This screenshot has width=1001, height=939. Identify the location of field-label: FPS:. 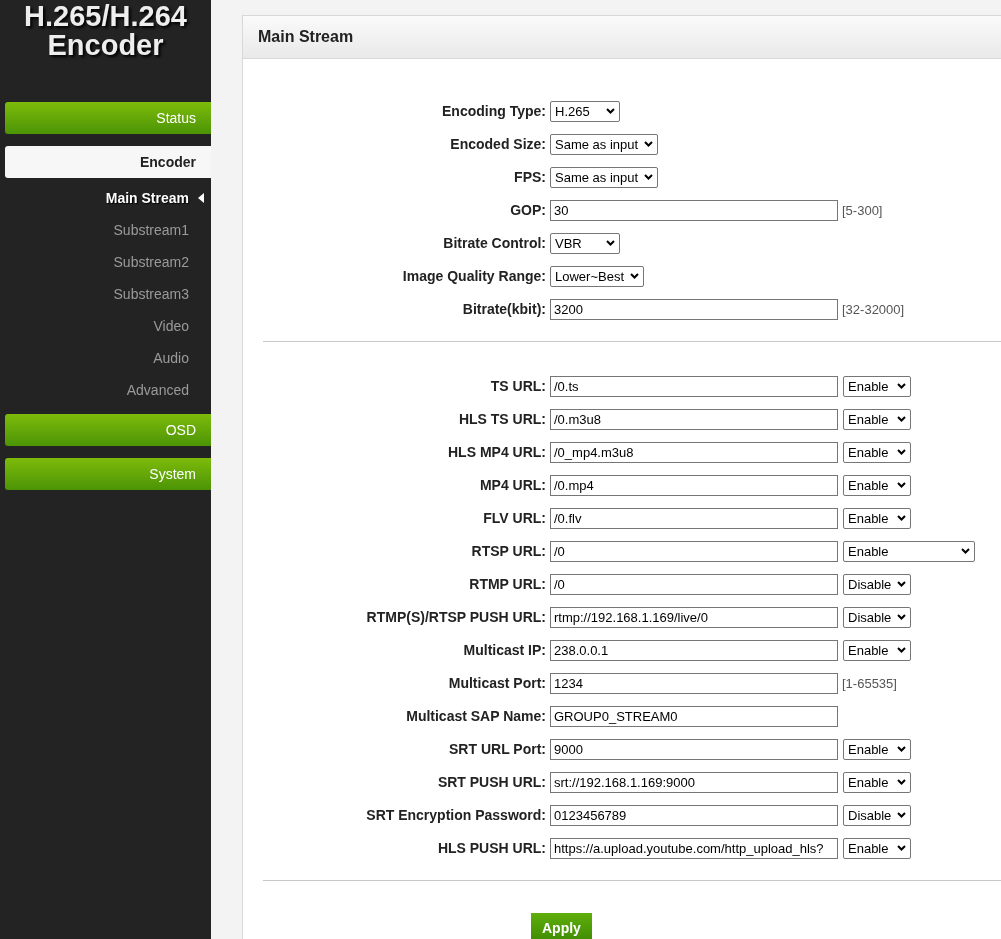
(530, 177).